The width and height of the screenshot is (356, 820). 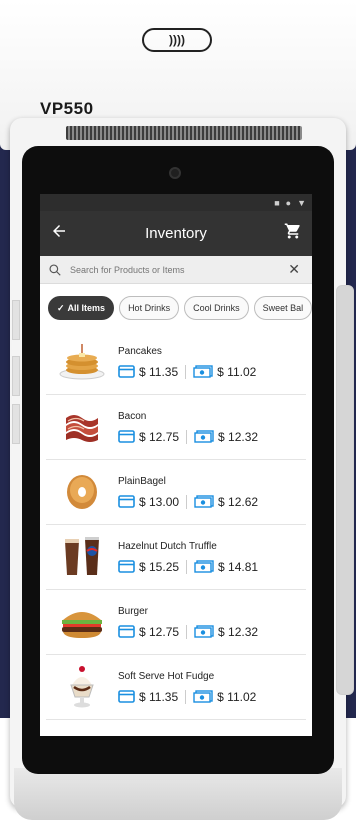 What do you see at coordinates (159, 501) in the screenshot?
I see `card-price: $ 13.00` at bounding box center [159, 501].